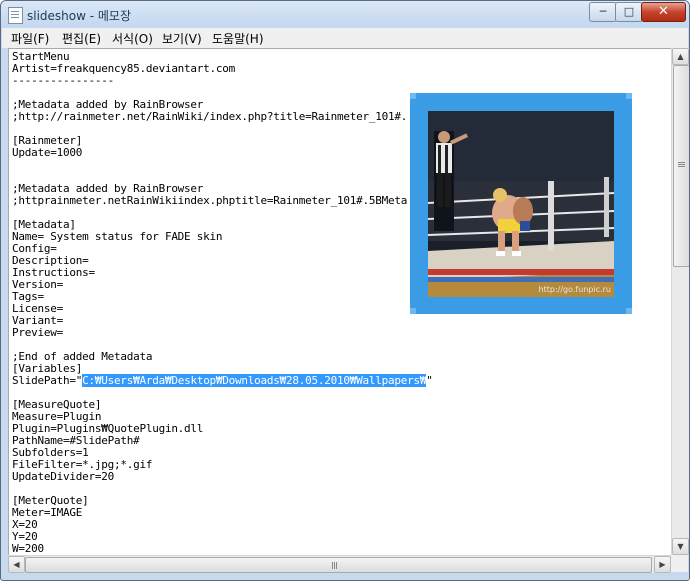  Describe the element at coordinates (132, 38) in the screenshot. I see `menu-format: 서식(O)` at that location.